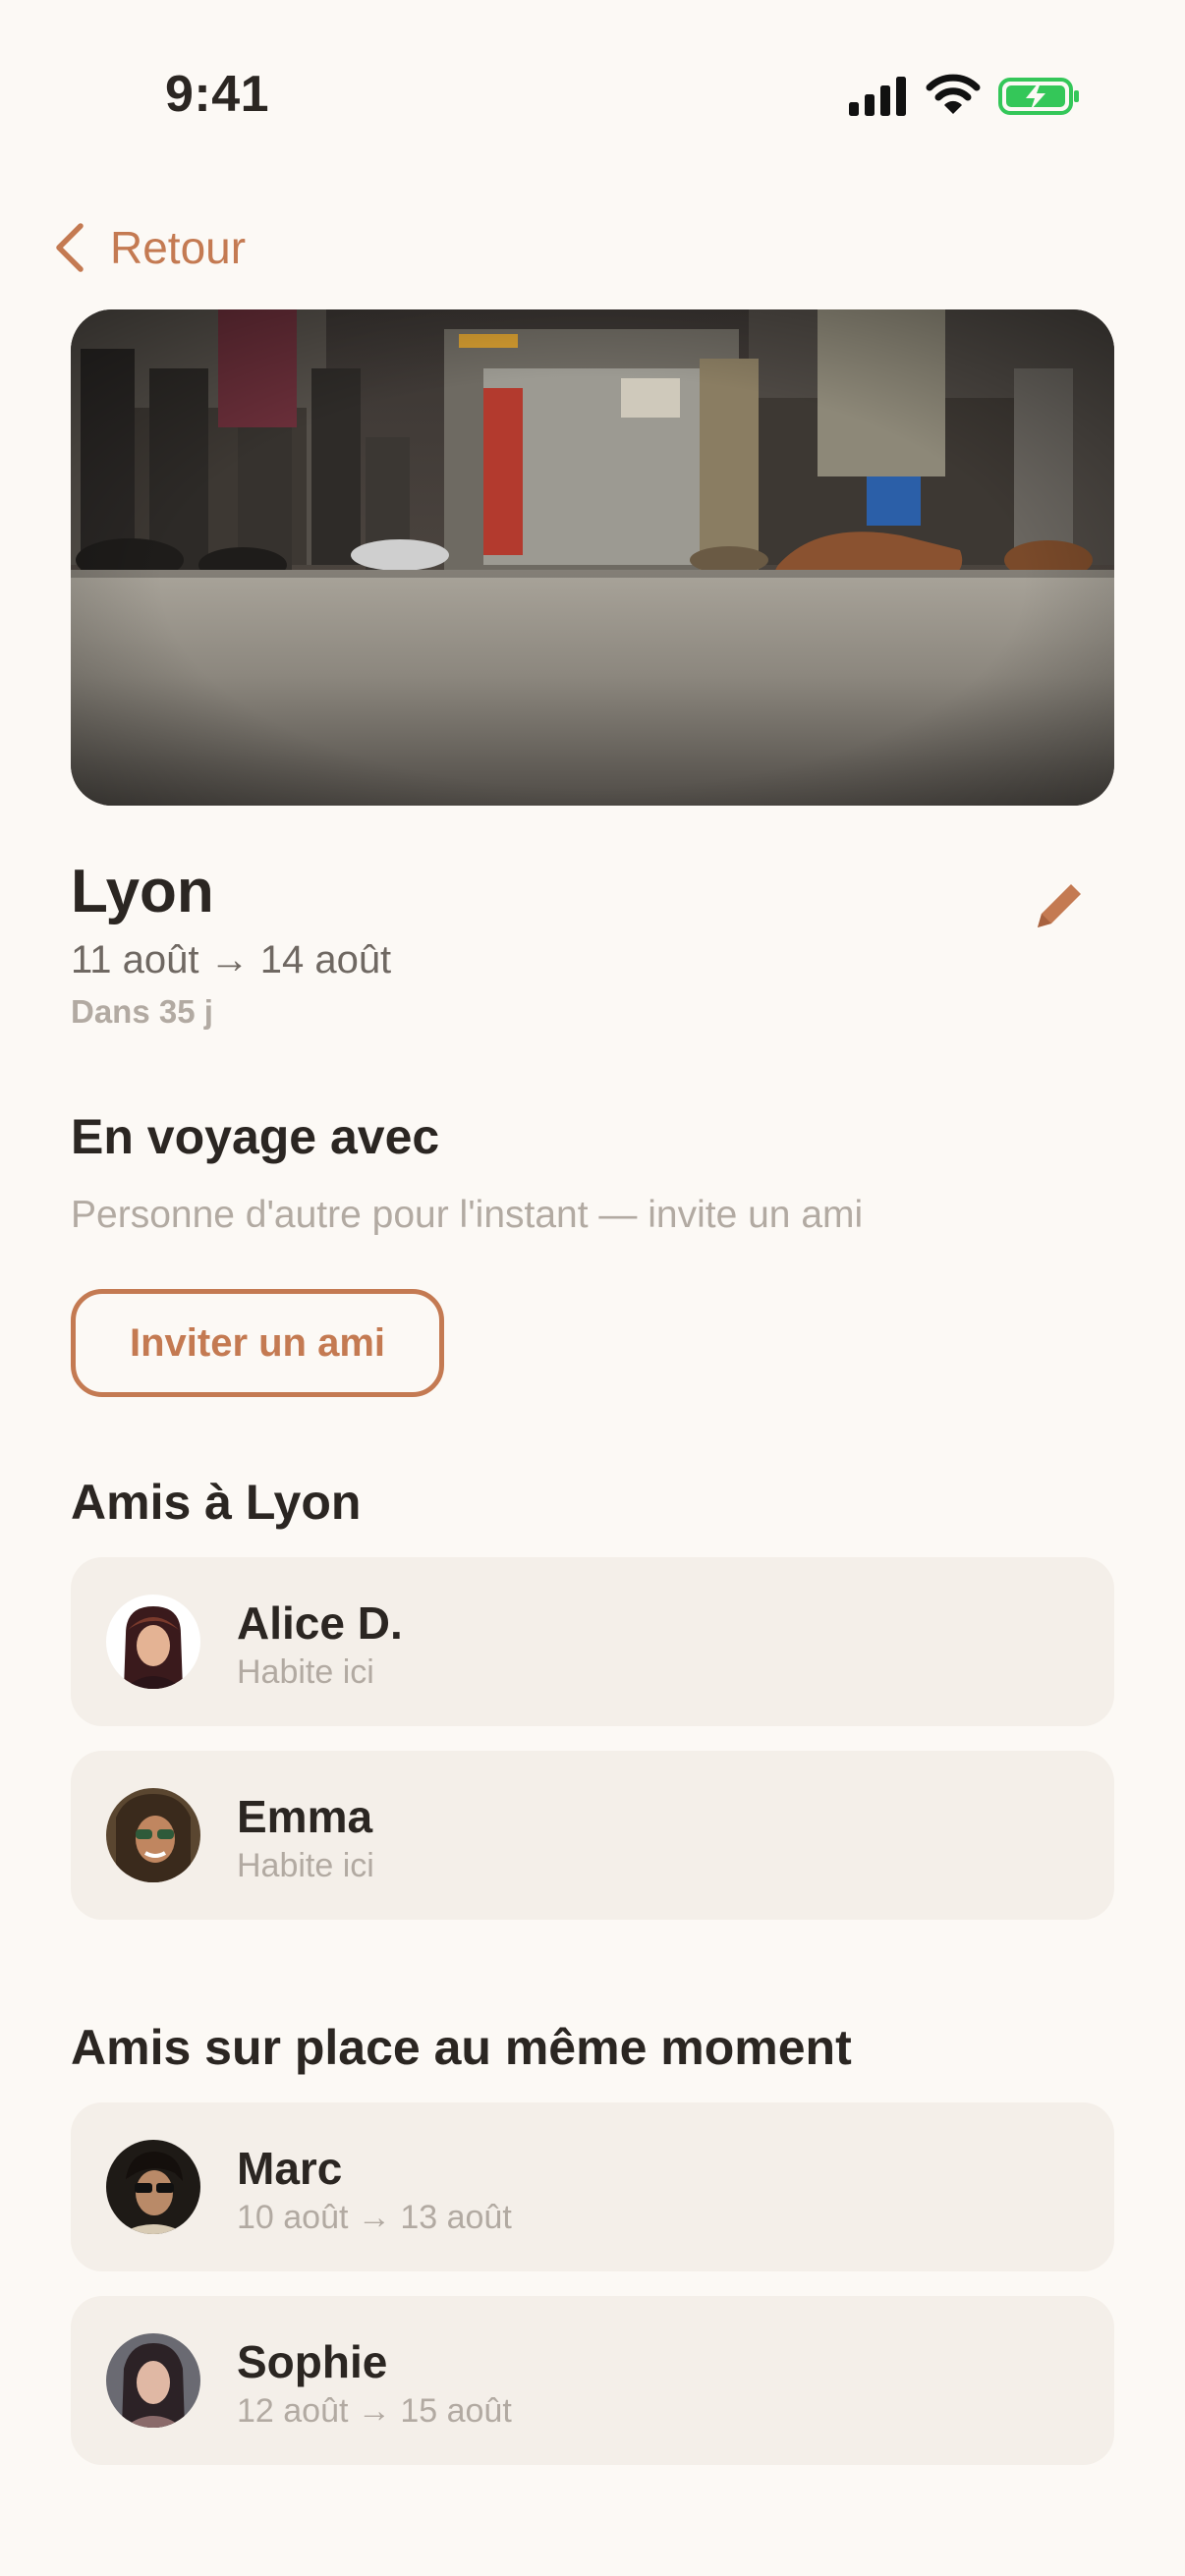 The height and width of the screenshot is (2576, 1185). I want to click on friend-name: Emma, so click(305, 1816).